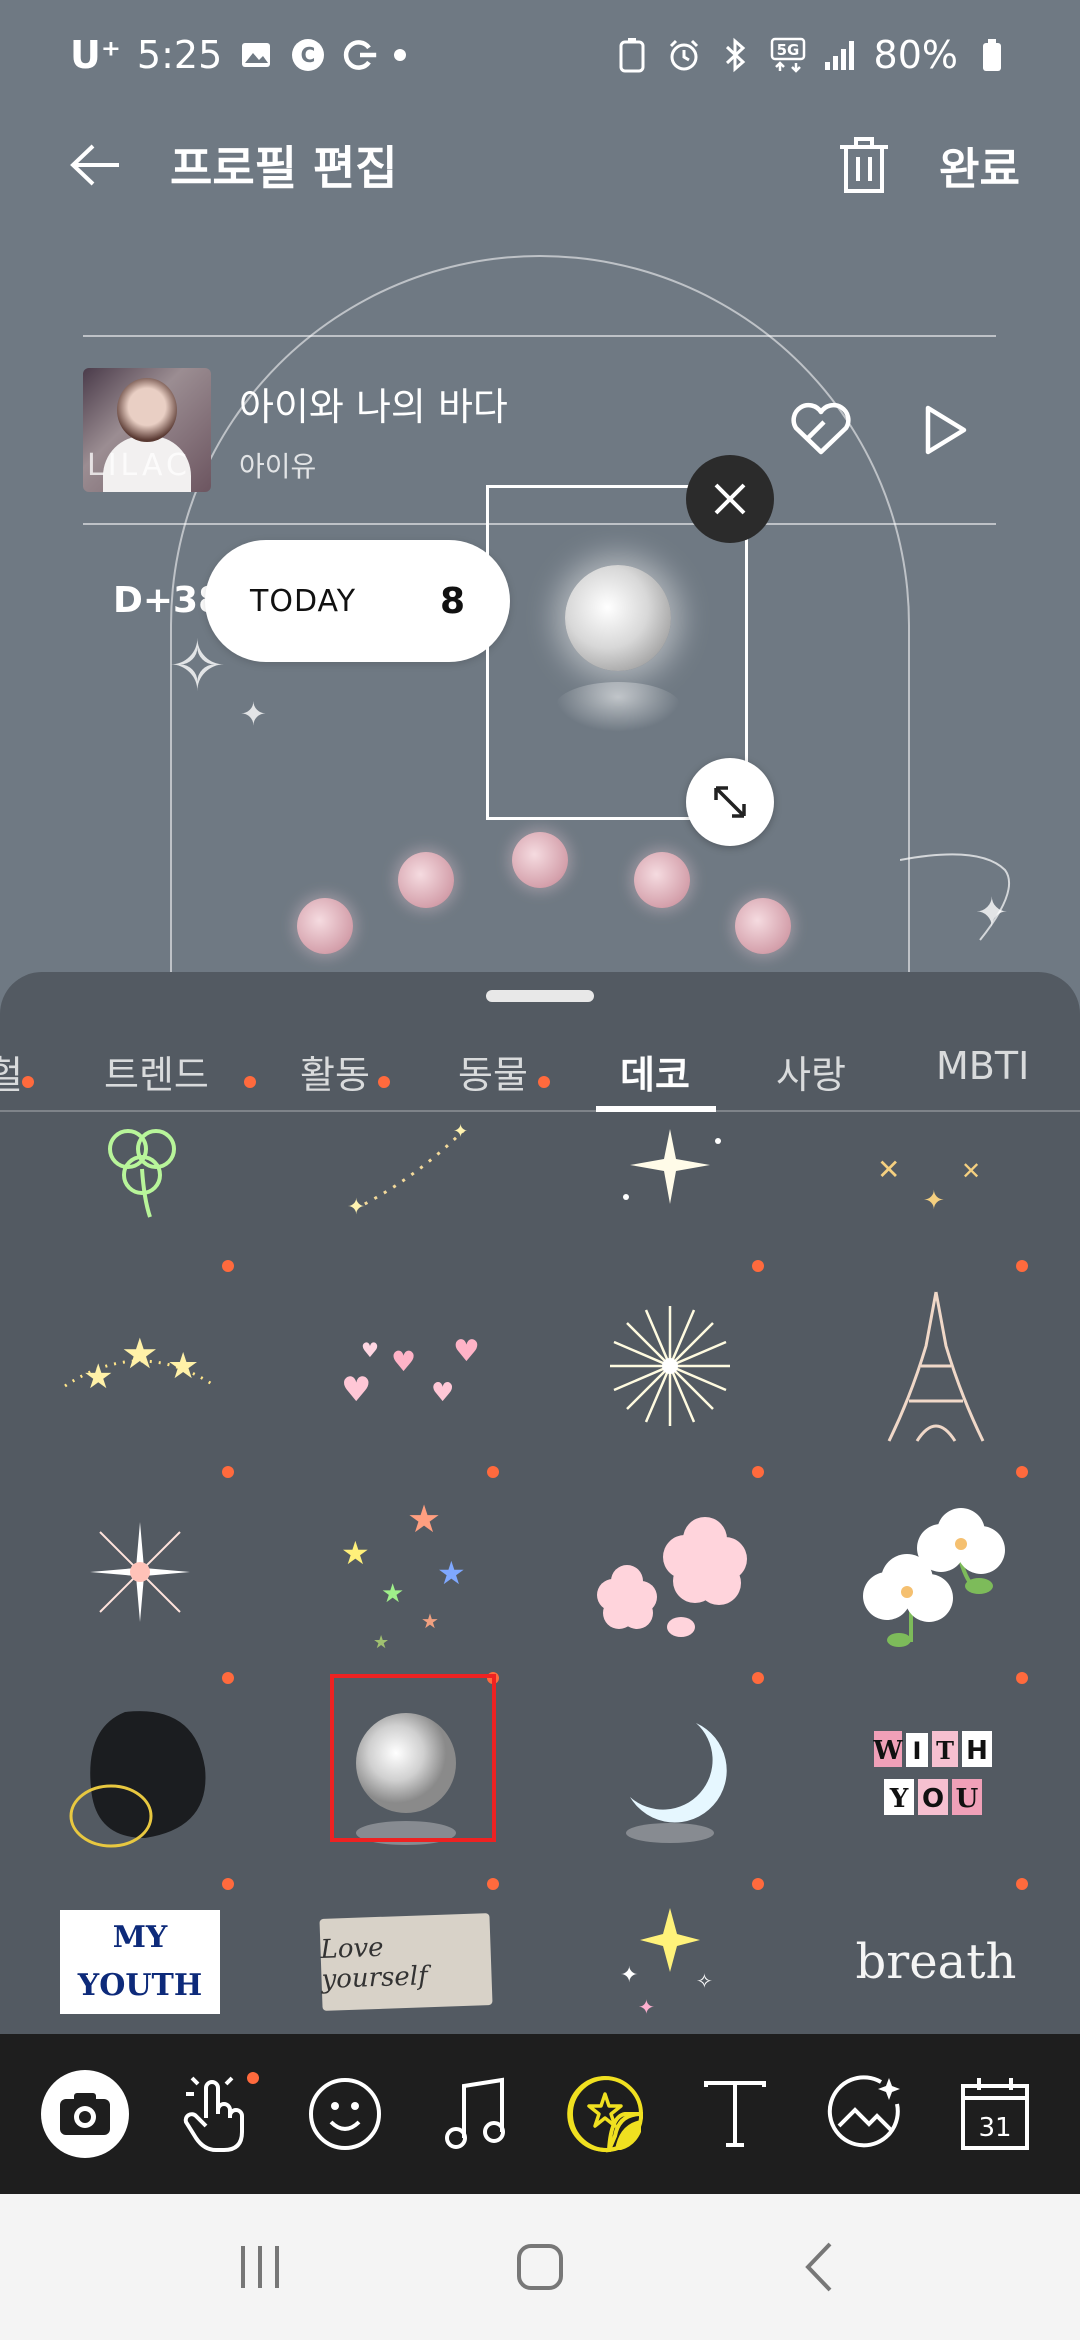 This screenshot has width=1080, height=2340. Describe the element at coordinates (736, 55) in the screenshot. I see `bluetooth-icon` at that location.